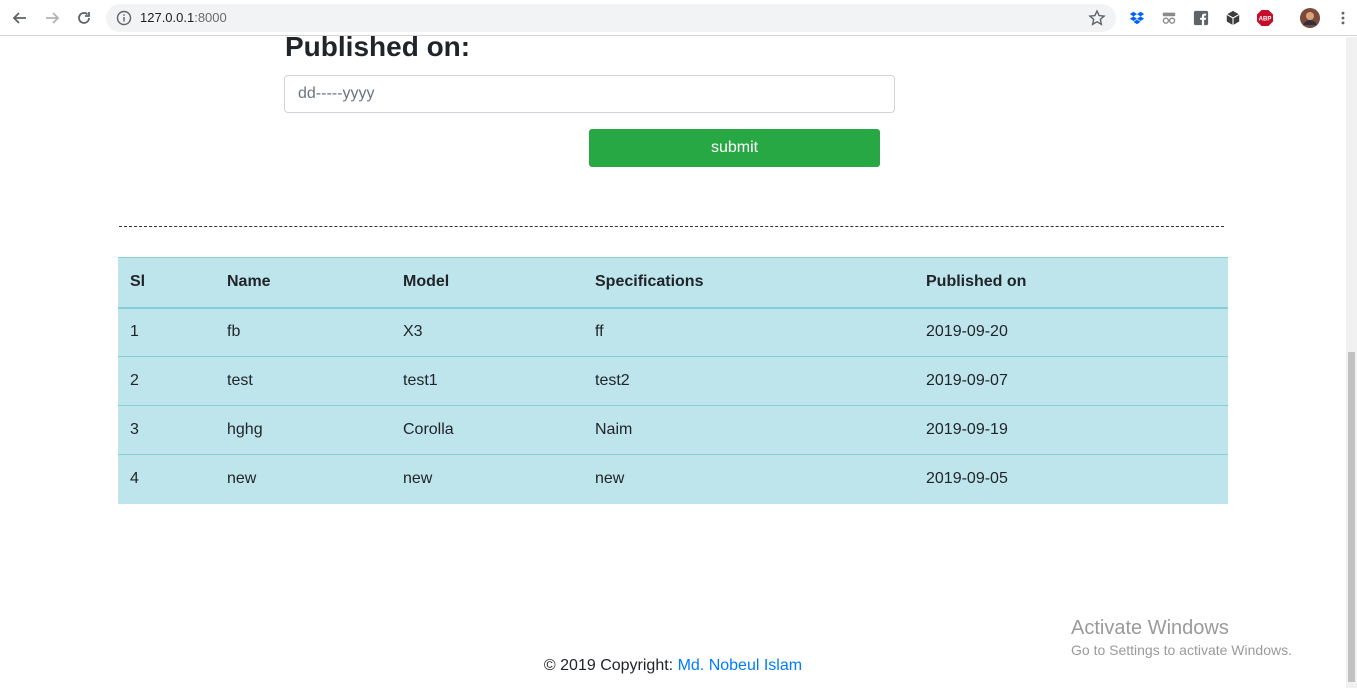  I want to click on table-row: 4 new new new 2019-09-05, so click(673, 479).